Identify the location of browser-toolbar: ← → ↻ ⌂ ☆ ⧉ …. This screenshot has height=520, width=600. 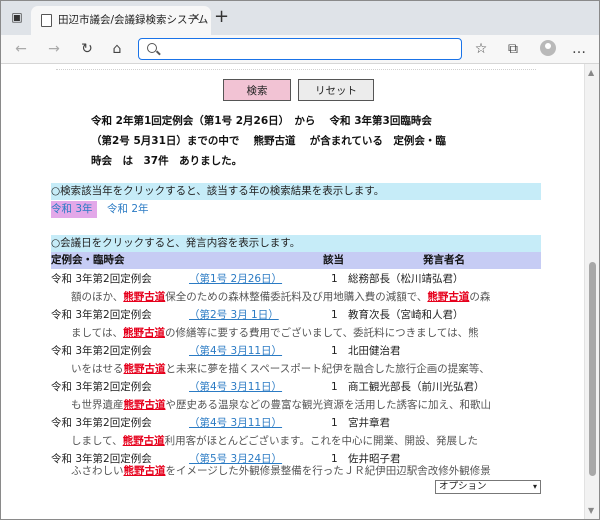
(300, 49).